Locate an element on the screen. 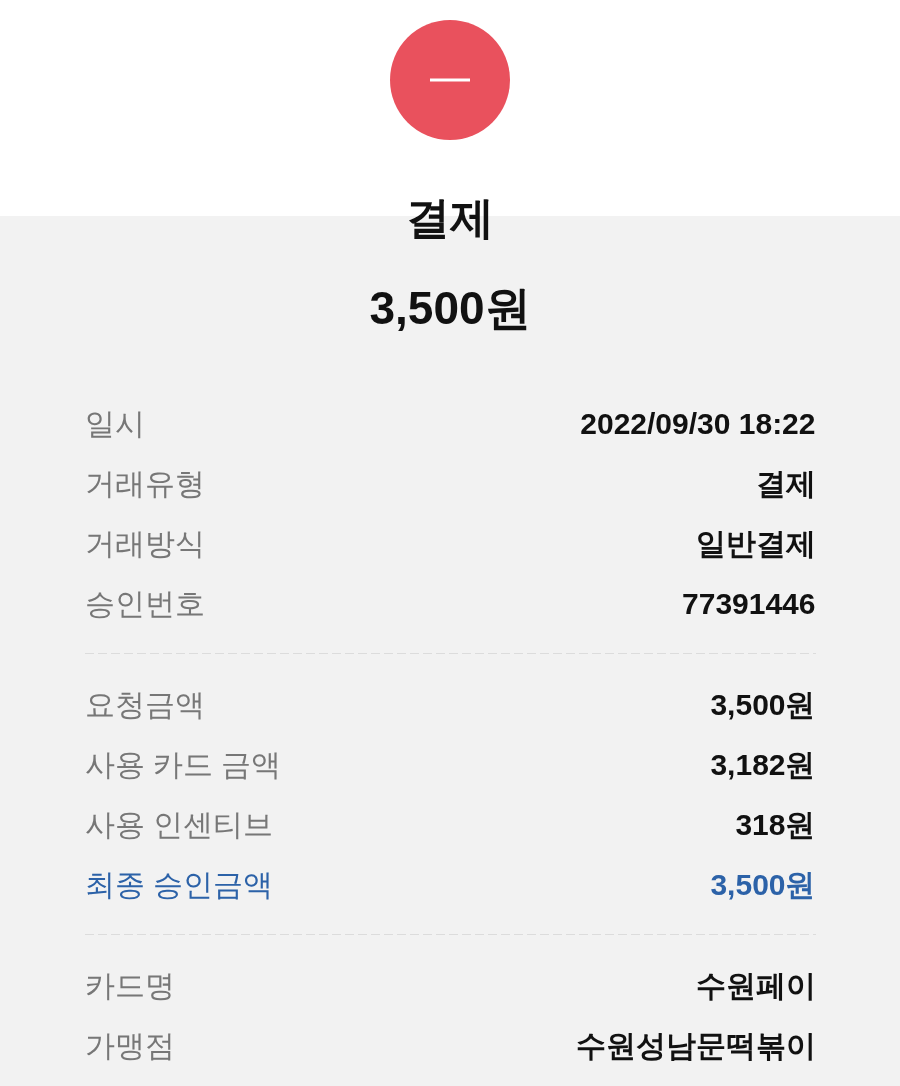 The height and width of the screenshot is (1086, 900). detail-label: 일시 is located at coordinates (114, 424).